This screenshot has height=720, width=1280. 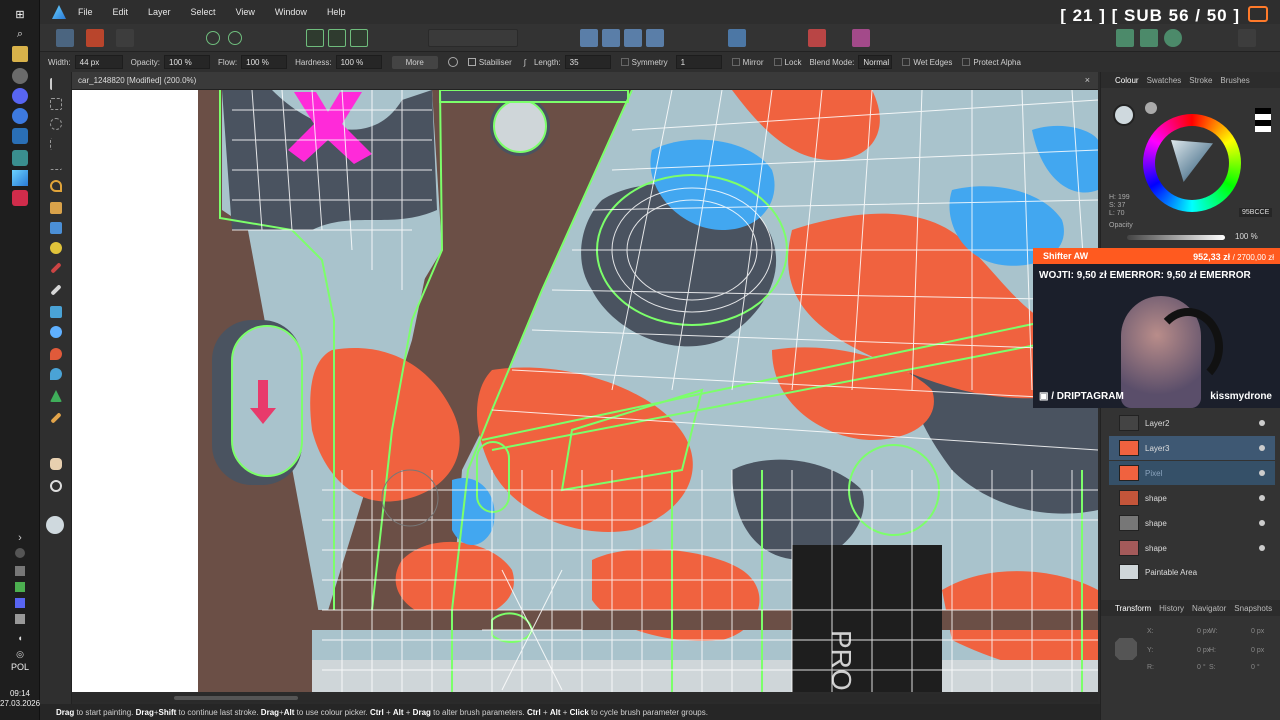 What do you see at coordinates (235, 38) in the screenshot?
I see `quick-mask-icon` at bounding box center [235, 38].